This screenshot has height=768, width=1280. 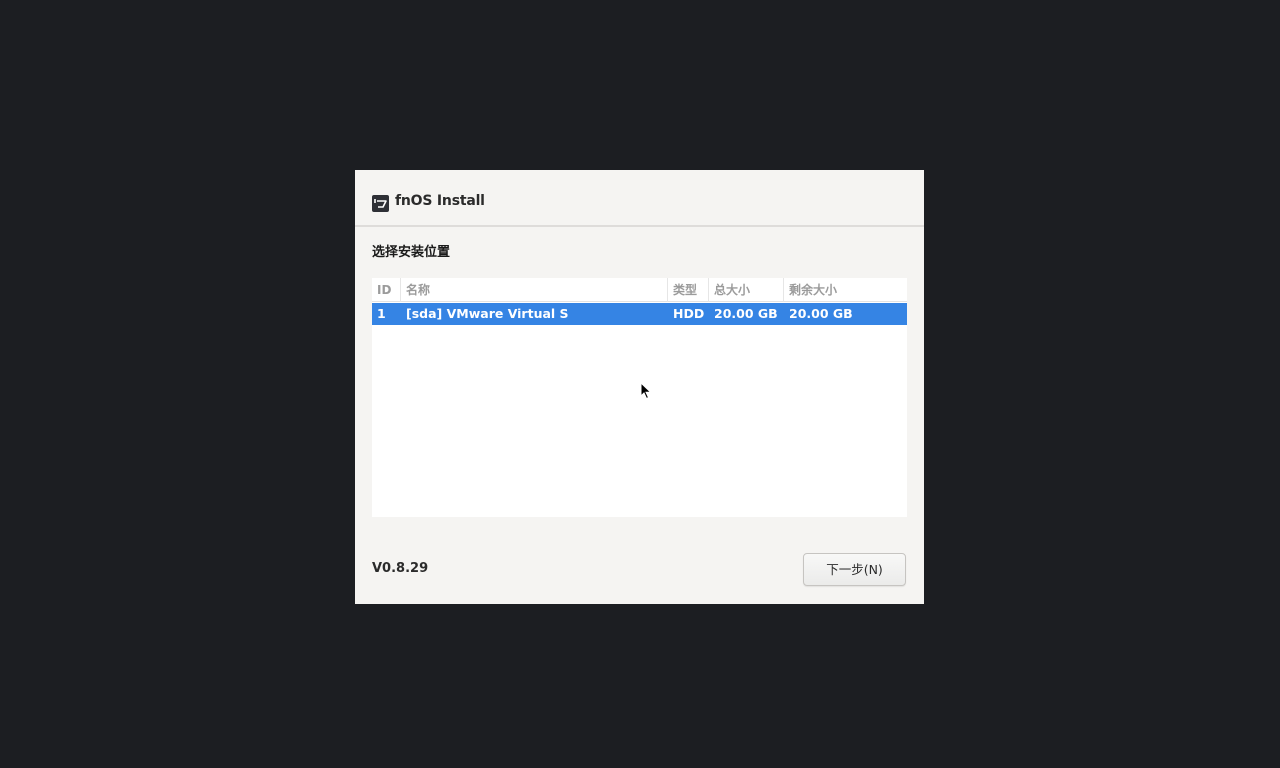 I want to click on next-button: 下一步(N), so click(x=854, y=569).